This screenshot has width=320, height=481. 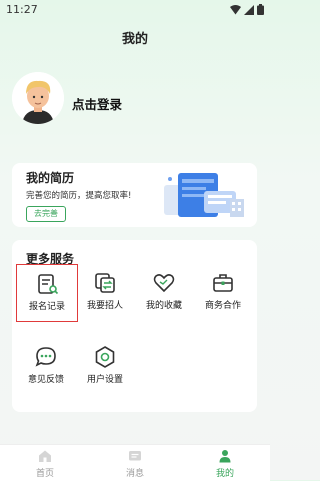 I want to click on briefcase-icon, so click(x=223, y=283).